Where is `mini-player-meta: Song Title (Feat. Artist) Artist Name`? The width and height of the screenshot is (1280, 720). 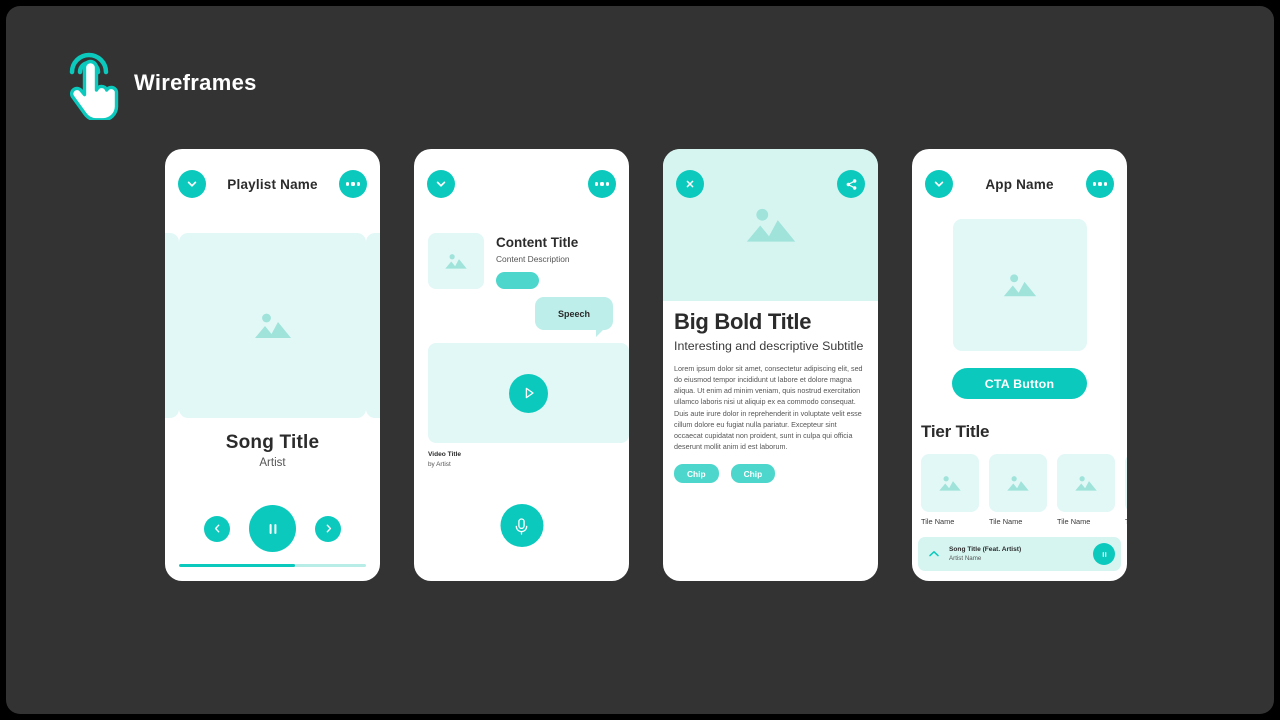
mini-player-meta: Song Title (Feat. Artist) Artist Name is located at coordinates (1017, 554).